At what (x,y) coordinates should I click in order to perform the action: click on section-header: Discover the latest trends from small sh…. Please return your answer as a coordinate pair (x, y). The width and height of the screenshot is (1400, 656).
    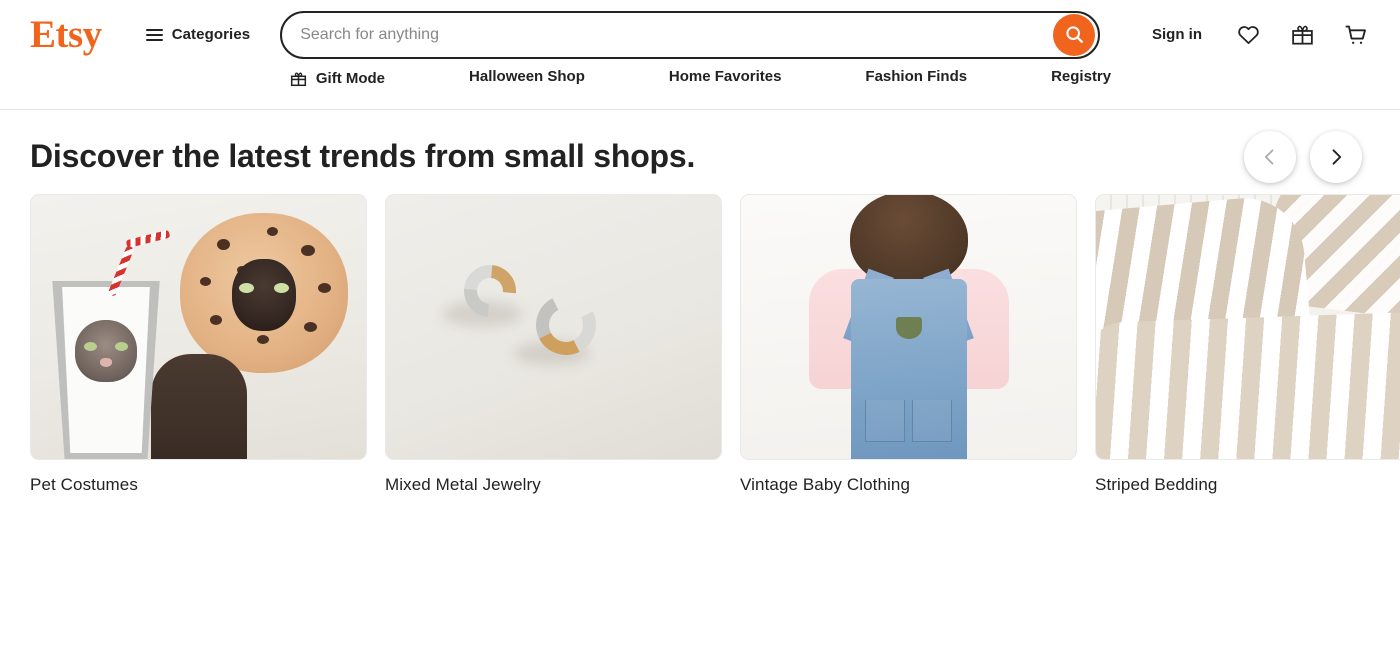
    Looking at the image, I should click on (700, 148).